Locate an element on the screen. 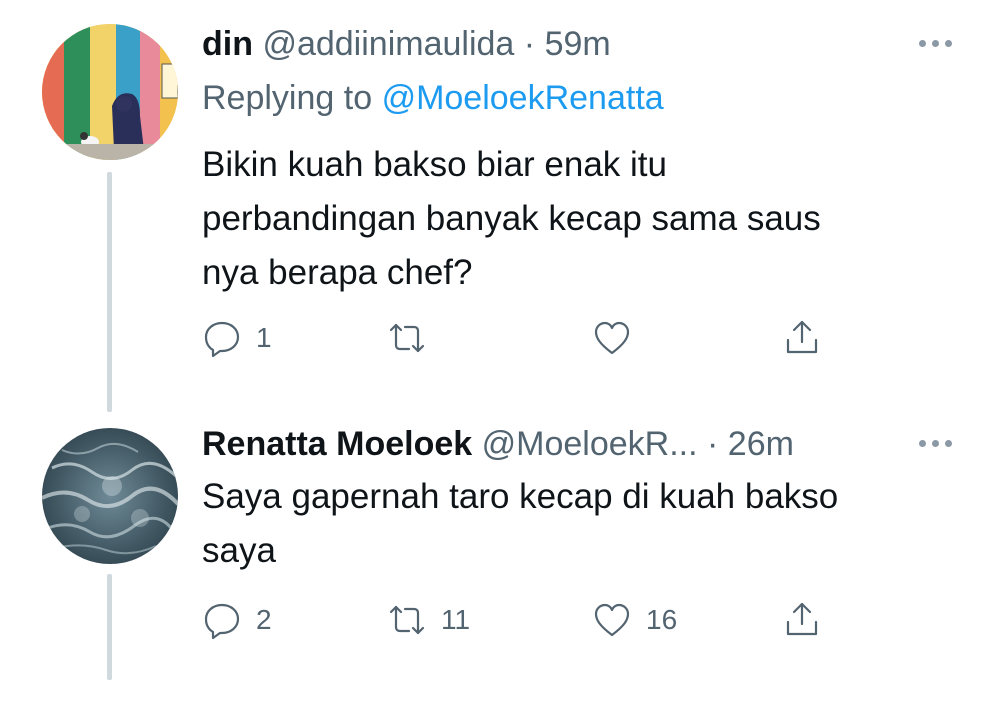  tweet-time: 26m is located at coordinates (761, 444).